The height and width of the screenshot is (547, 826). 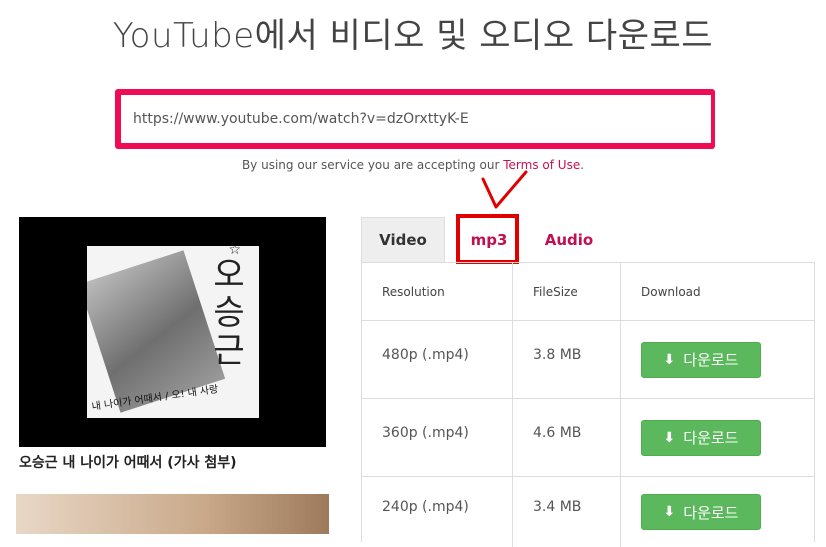 What do you see at coordinates (437, 291) in the screenshot?
I see `header-resolution: Resolution` at bounding box center [437, 291].